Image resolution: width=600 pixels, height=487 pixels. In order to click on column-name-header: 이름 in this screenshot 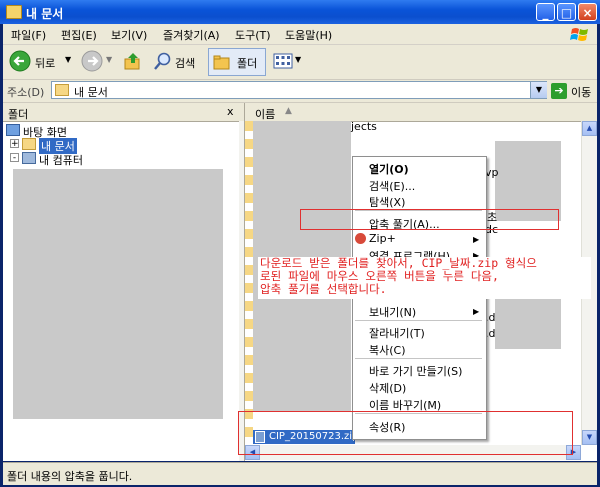, I will do `click(265, 114)`.